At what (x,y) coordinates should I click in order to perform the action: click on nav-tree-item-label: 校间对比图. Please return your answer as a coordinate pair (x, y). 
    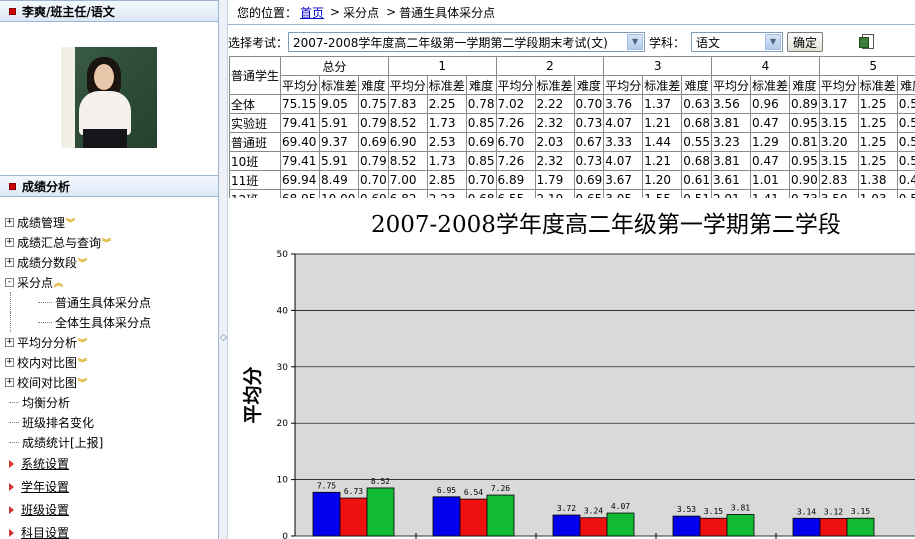
    Looking at the image, I should click on (47, 382).